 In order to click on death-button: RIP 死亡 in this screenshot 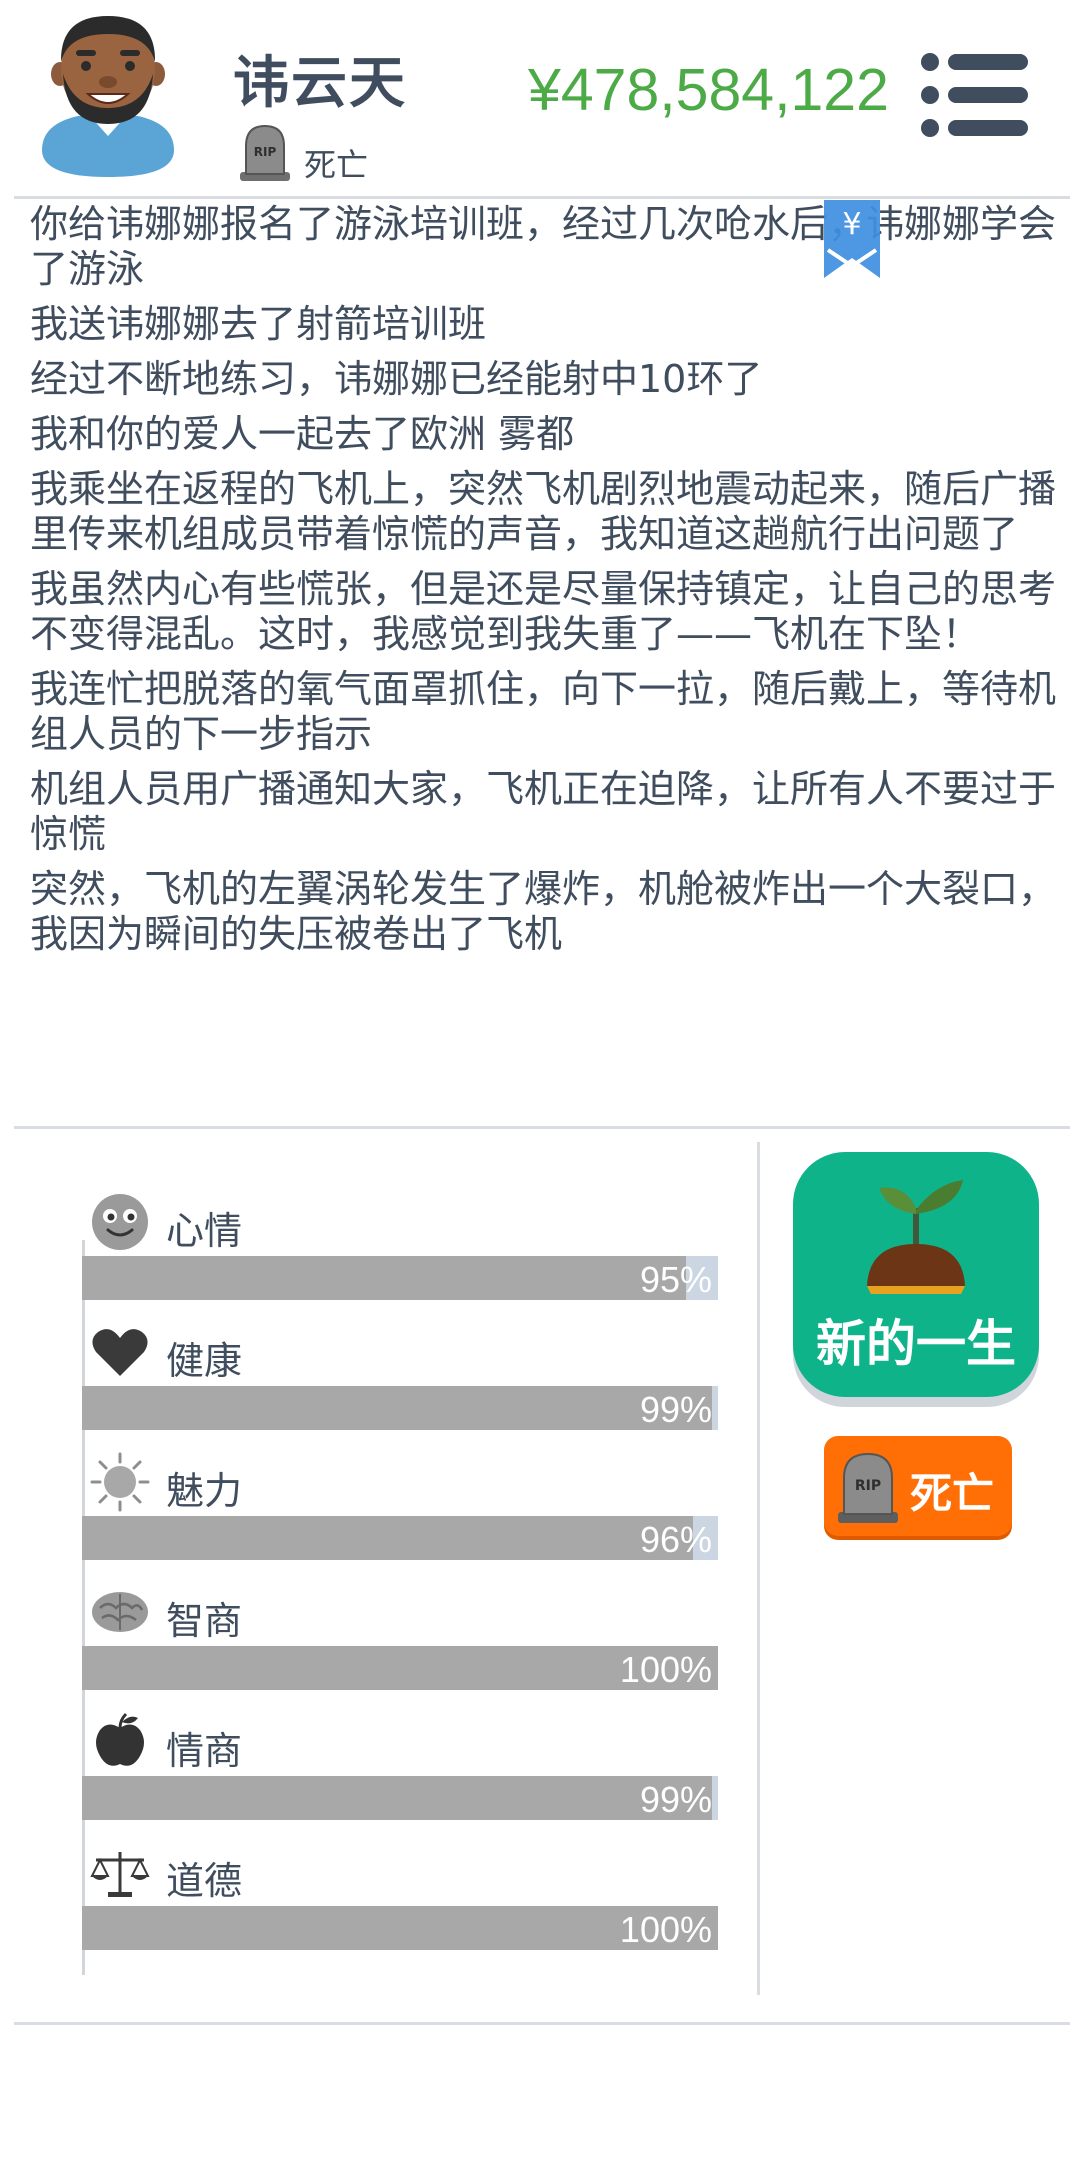, I will do `click(918, 1486)`.